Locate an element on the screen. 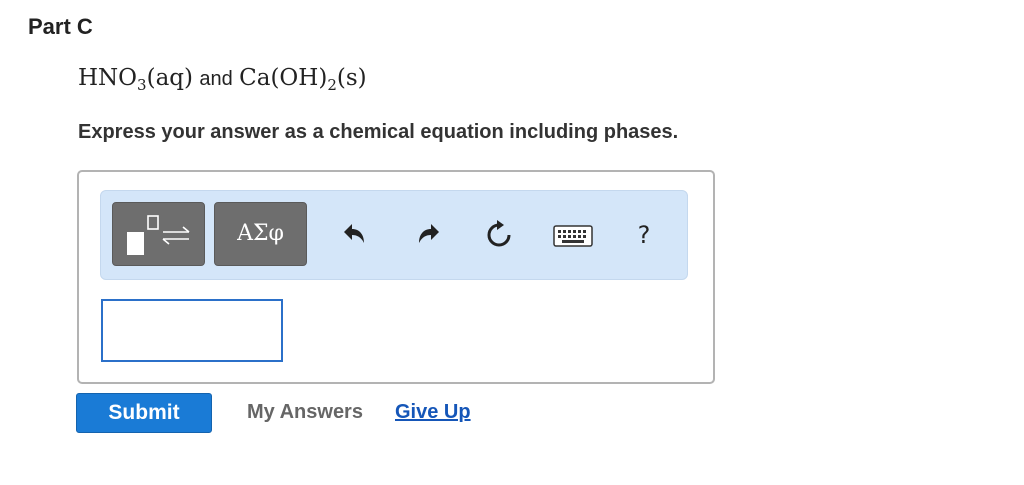 The width and height of the screenshot is (1024, 485). question-text: HNO3(aq) and Ca(OH)2(s) is located at coordinates (222, 79).